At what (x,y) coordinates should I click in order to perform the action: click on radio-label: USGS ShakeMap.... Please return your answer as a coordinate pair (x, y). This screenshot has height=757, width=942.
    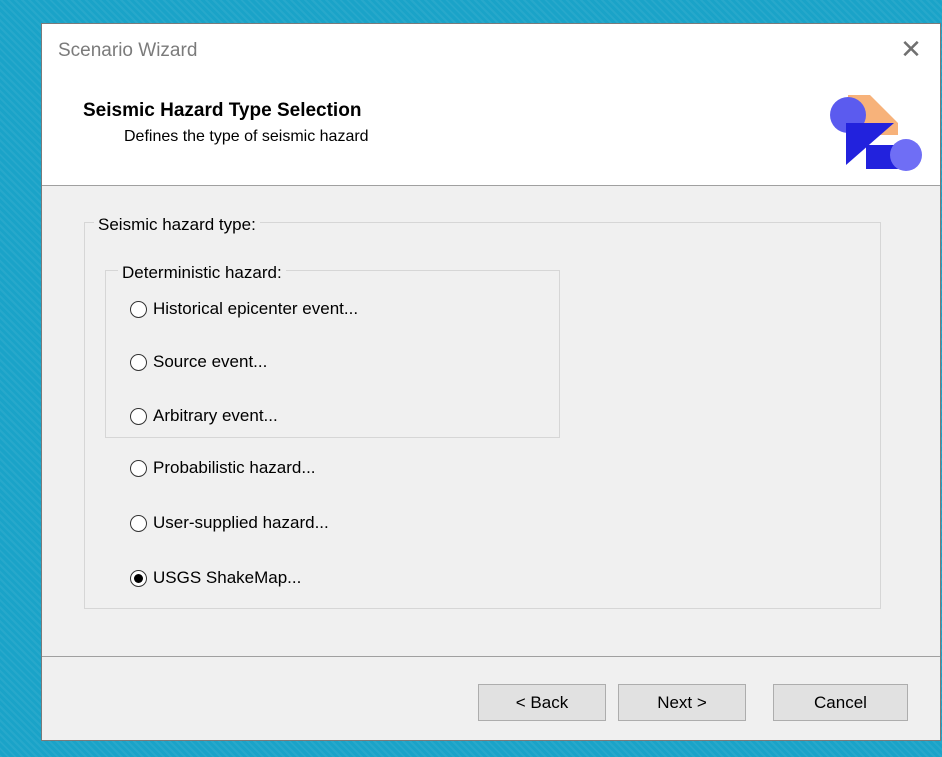
    Looking at the image, I should click on (227, 577).